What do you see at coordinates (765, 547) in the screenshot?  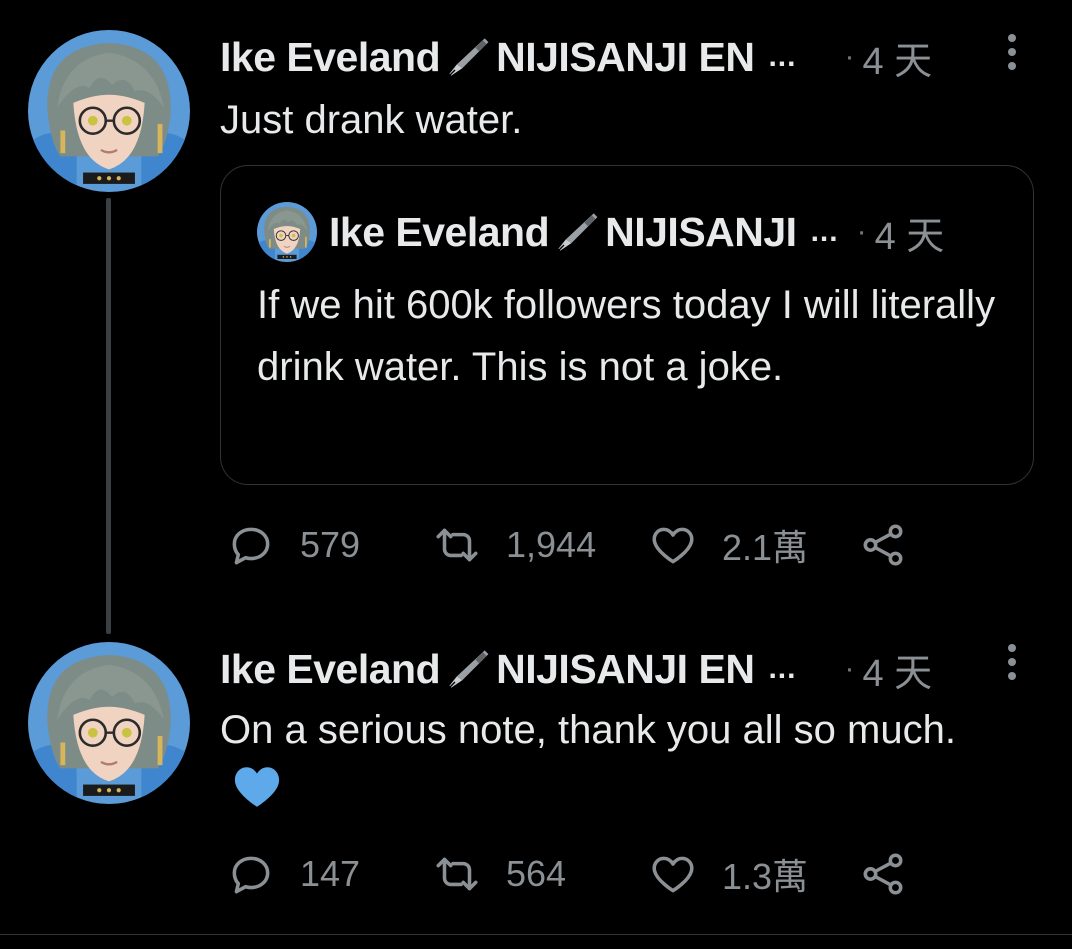 I see `like-count: 2.1萬` at bounding box center [765, 547].